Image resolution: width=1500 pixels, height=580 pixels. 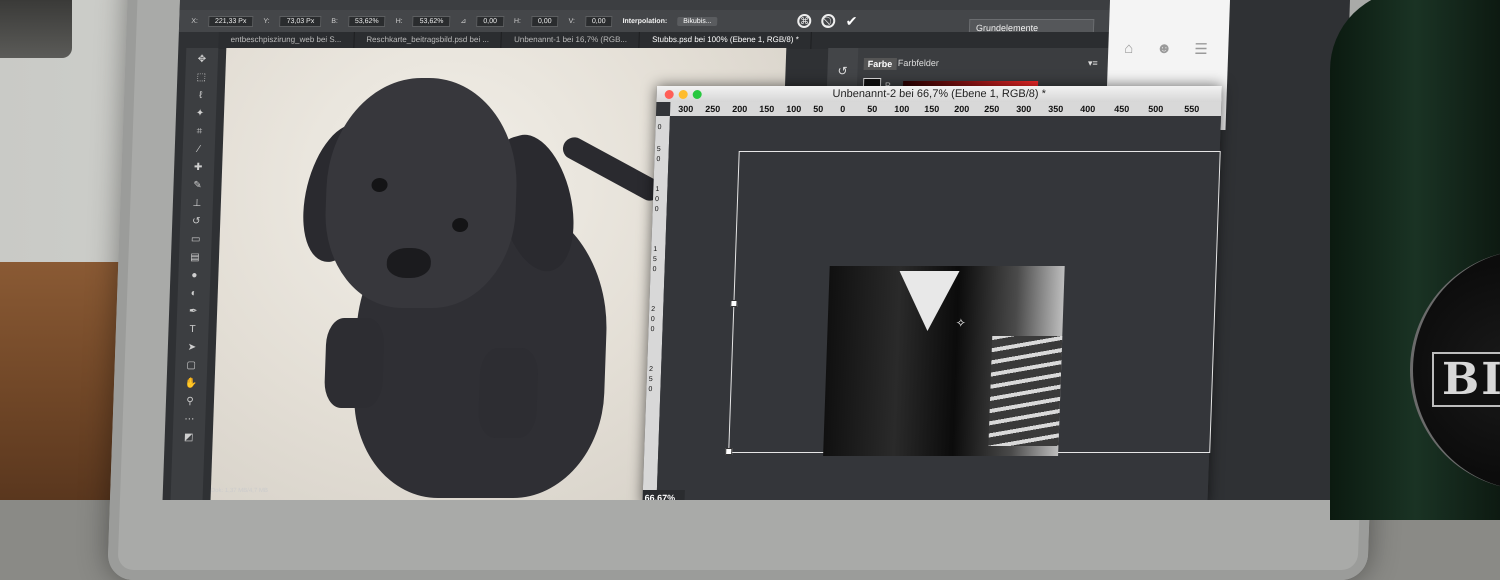 I want to click on angle-field: 0,00, so click(x=490, y=21).